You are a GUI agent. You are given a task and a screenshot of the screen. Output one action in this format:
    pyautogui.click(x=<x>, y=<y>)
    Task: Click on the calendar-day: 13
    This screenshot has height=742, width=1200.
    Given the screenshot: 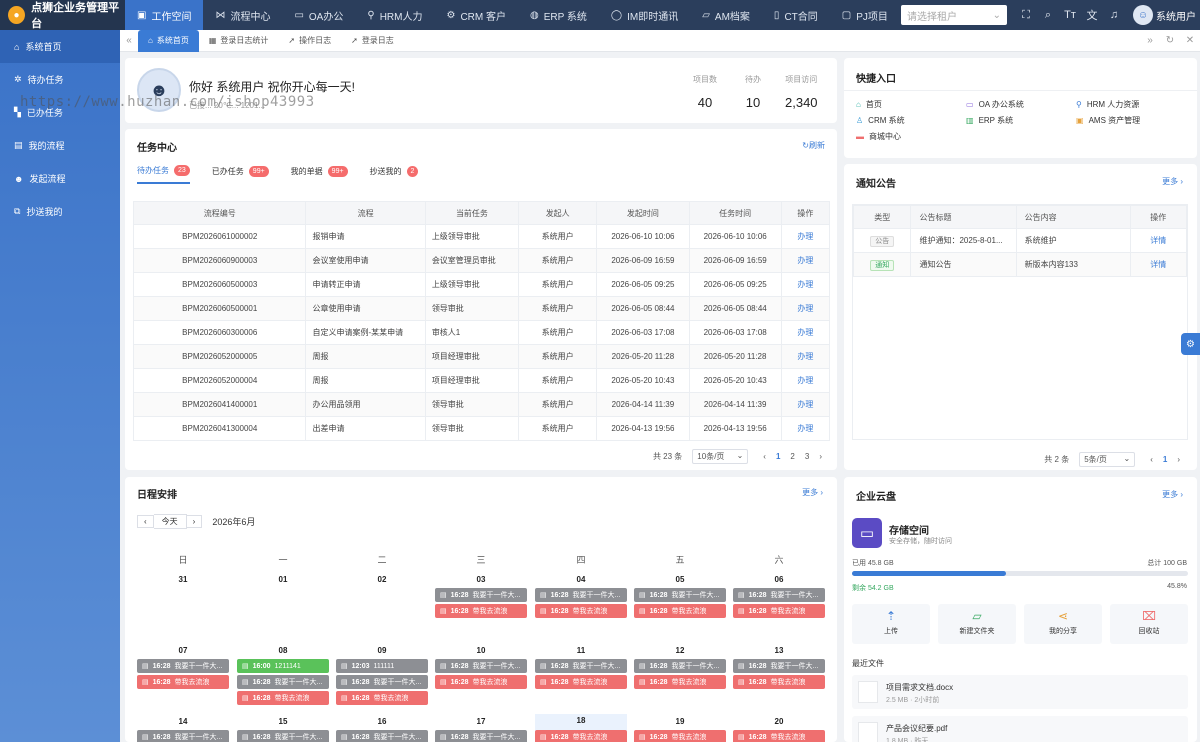 What is the action you would take?
    pyautogui.click(x=779, y=650)
    